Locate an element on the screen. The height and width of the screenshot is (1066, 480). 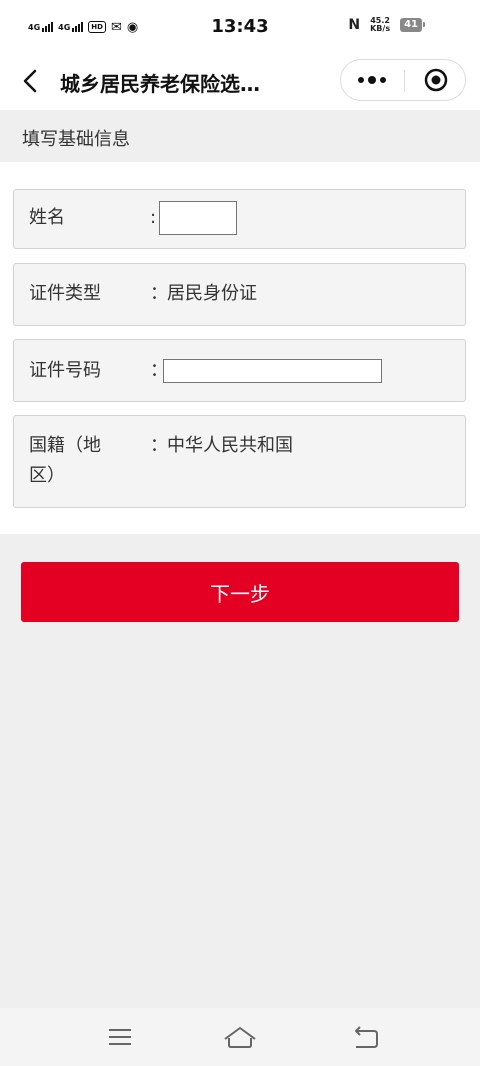
nationality-row: 国籍（地 区） ： 中华人民共和国 is located at coordinates (239, 461).